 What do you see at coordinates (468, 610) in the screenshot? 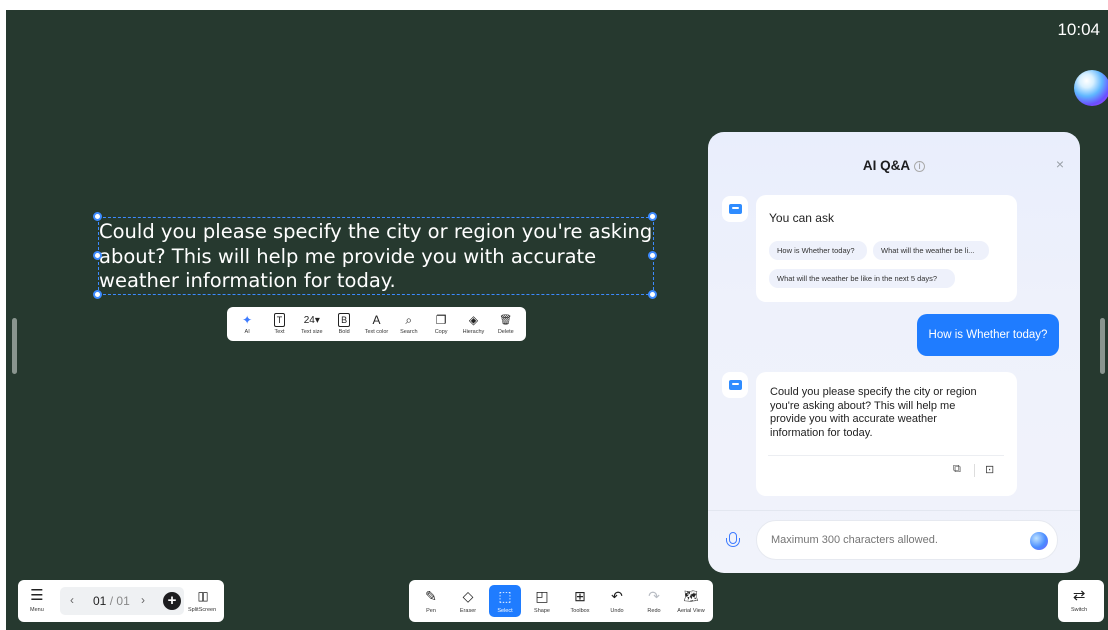
I see `eraser-label: Eraser` at bounding box center [468, 610].